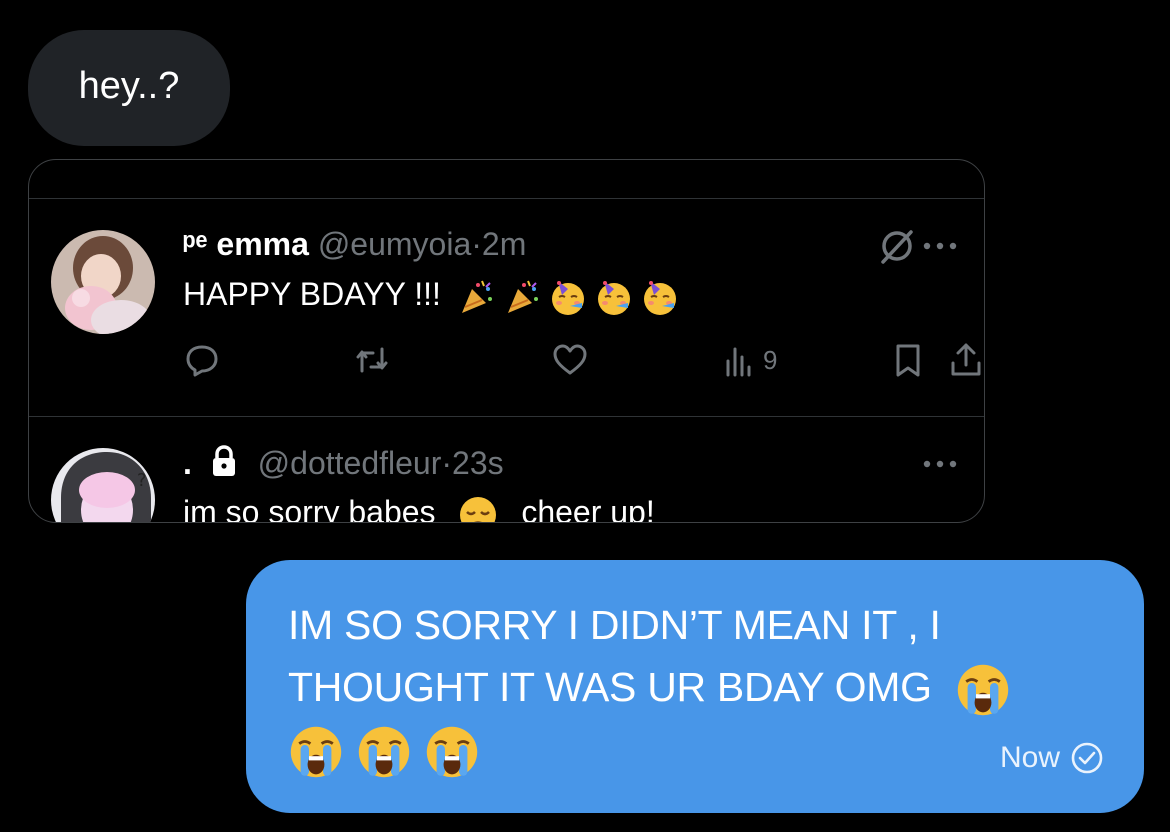 This screenshot has height=832, width=1170. I want to click on post-text: HAPPY BDAYY !!!, so click(431, 296).